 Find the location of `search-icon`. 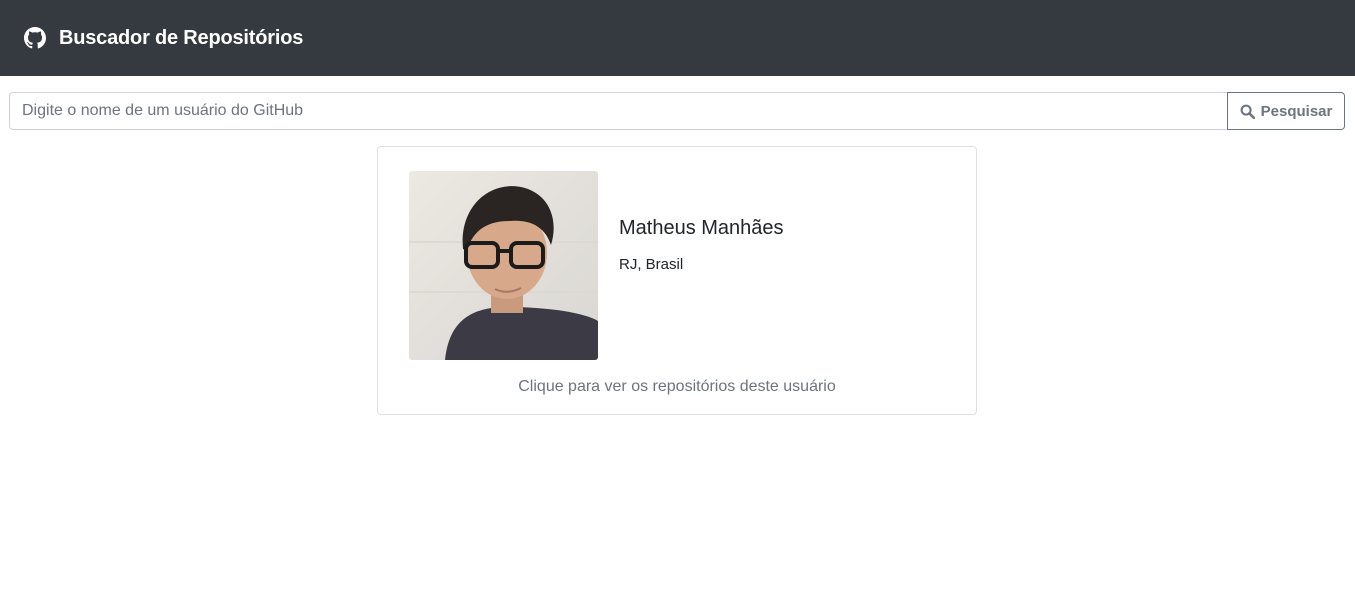

search-icon is located at coordinates (1247, 111).